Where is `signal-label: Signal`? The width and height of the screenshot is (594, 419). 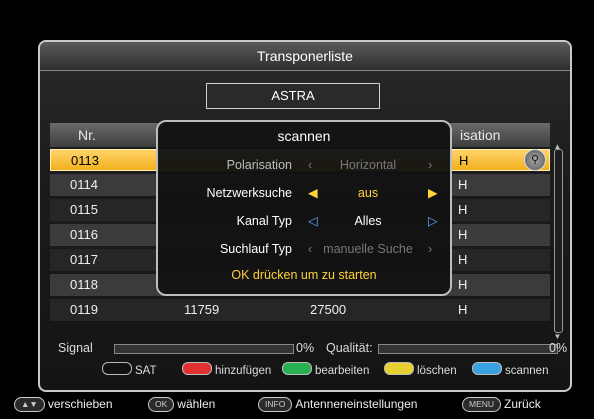
signal-label: Signal is located at coordinates (75, 348).